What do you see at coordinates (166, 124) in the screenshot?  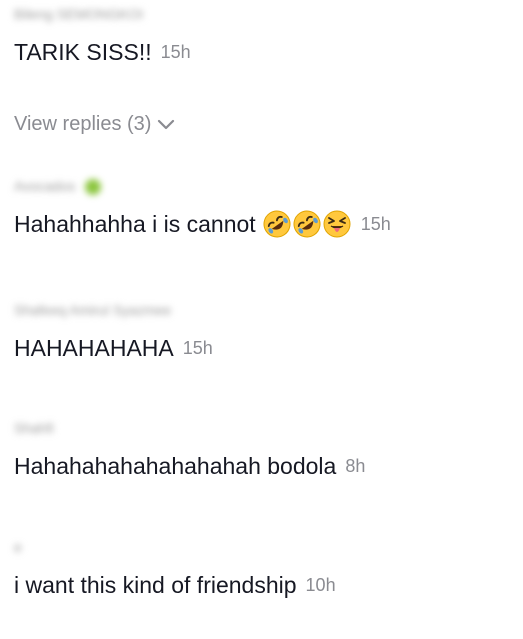 I see `chevron-down-icon` at bounding box center [166, 124].